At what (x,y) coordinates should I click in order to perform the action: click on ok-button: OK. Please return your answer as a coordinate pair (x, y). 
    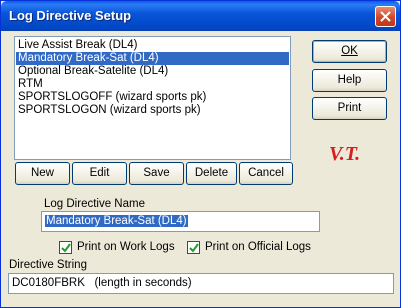
    Looking at the image, I should click on (349, 51).